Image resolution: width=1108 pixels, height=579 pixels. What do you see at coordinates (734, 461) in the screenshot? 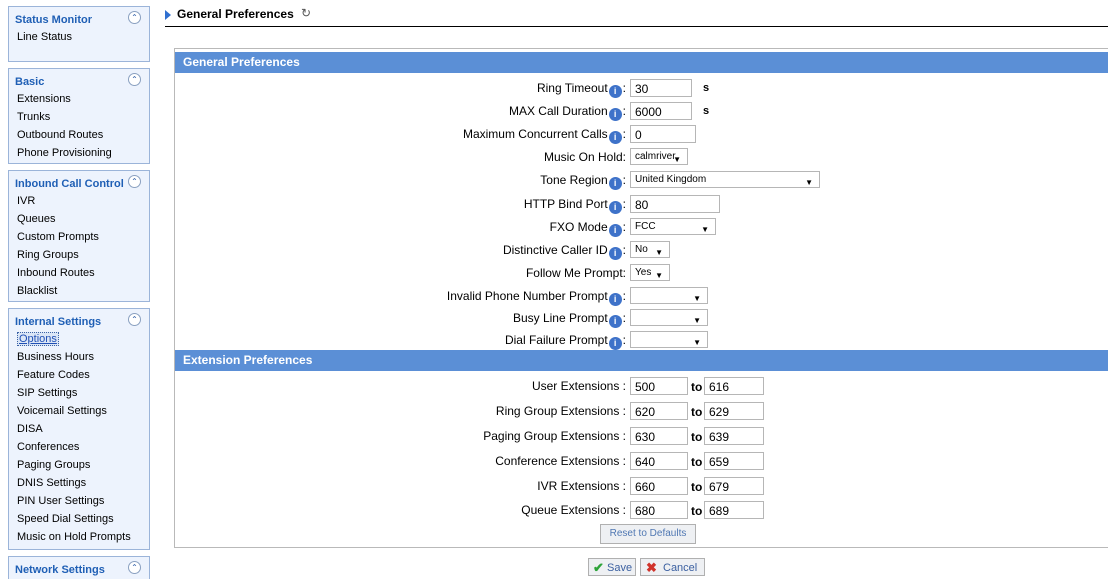
I see `conference-extensions-to-input: 659` at bounding box center [734, 461].